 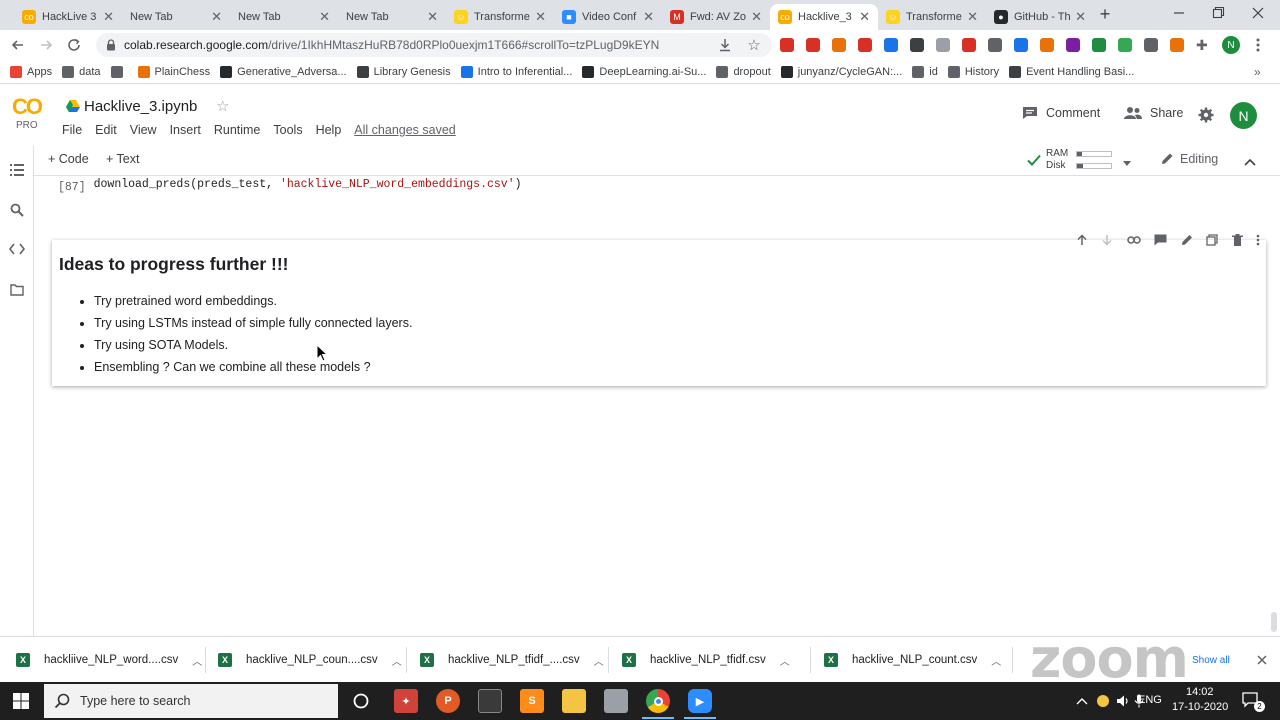 I want to click on scrollbar-thumb, so click(x=1274, y=622).